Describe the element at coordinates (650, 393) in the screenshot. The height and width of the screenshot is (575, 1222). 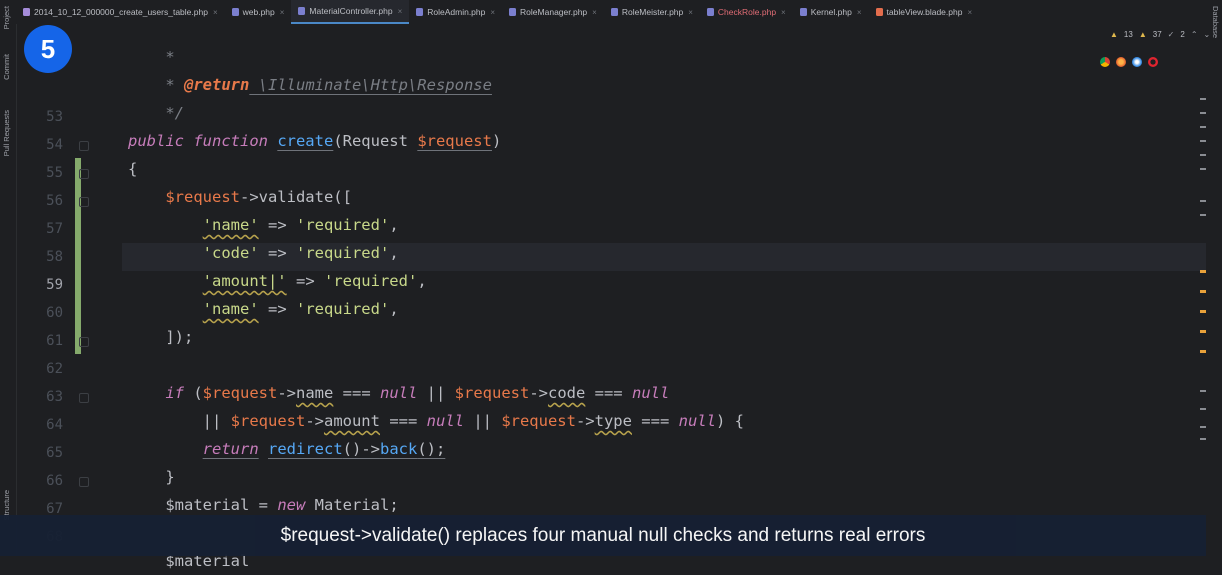
I see `code-token: null` at that location.